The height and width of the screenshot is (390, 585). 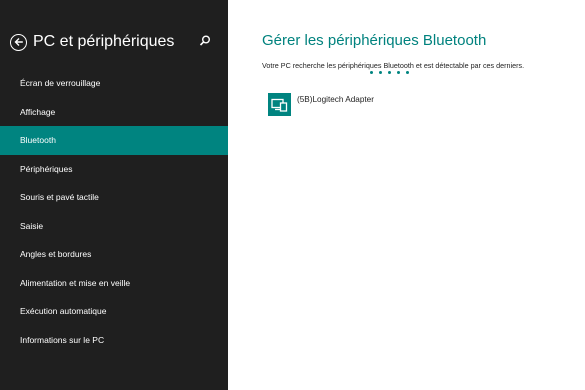 What do you see at coordinates (114, 254) in the screenshot?
I see `sidebar-item-angles-et-bordures: Angles et bordures` at bounding box center [114, 254].